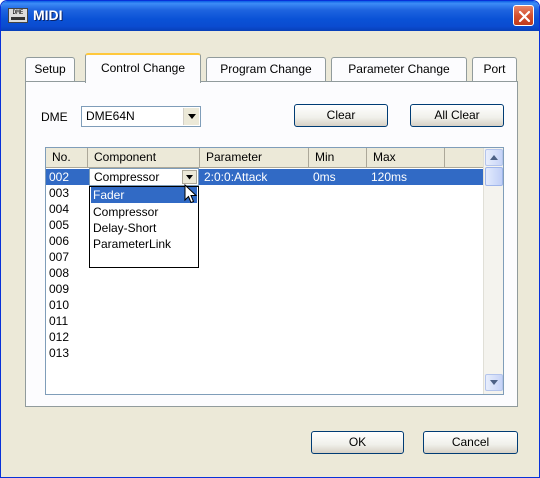  Describe the element at coordinates (266, 353) in the screenshot. I see `table-row: 013` at that location.